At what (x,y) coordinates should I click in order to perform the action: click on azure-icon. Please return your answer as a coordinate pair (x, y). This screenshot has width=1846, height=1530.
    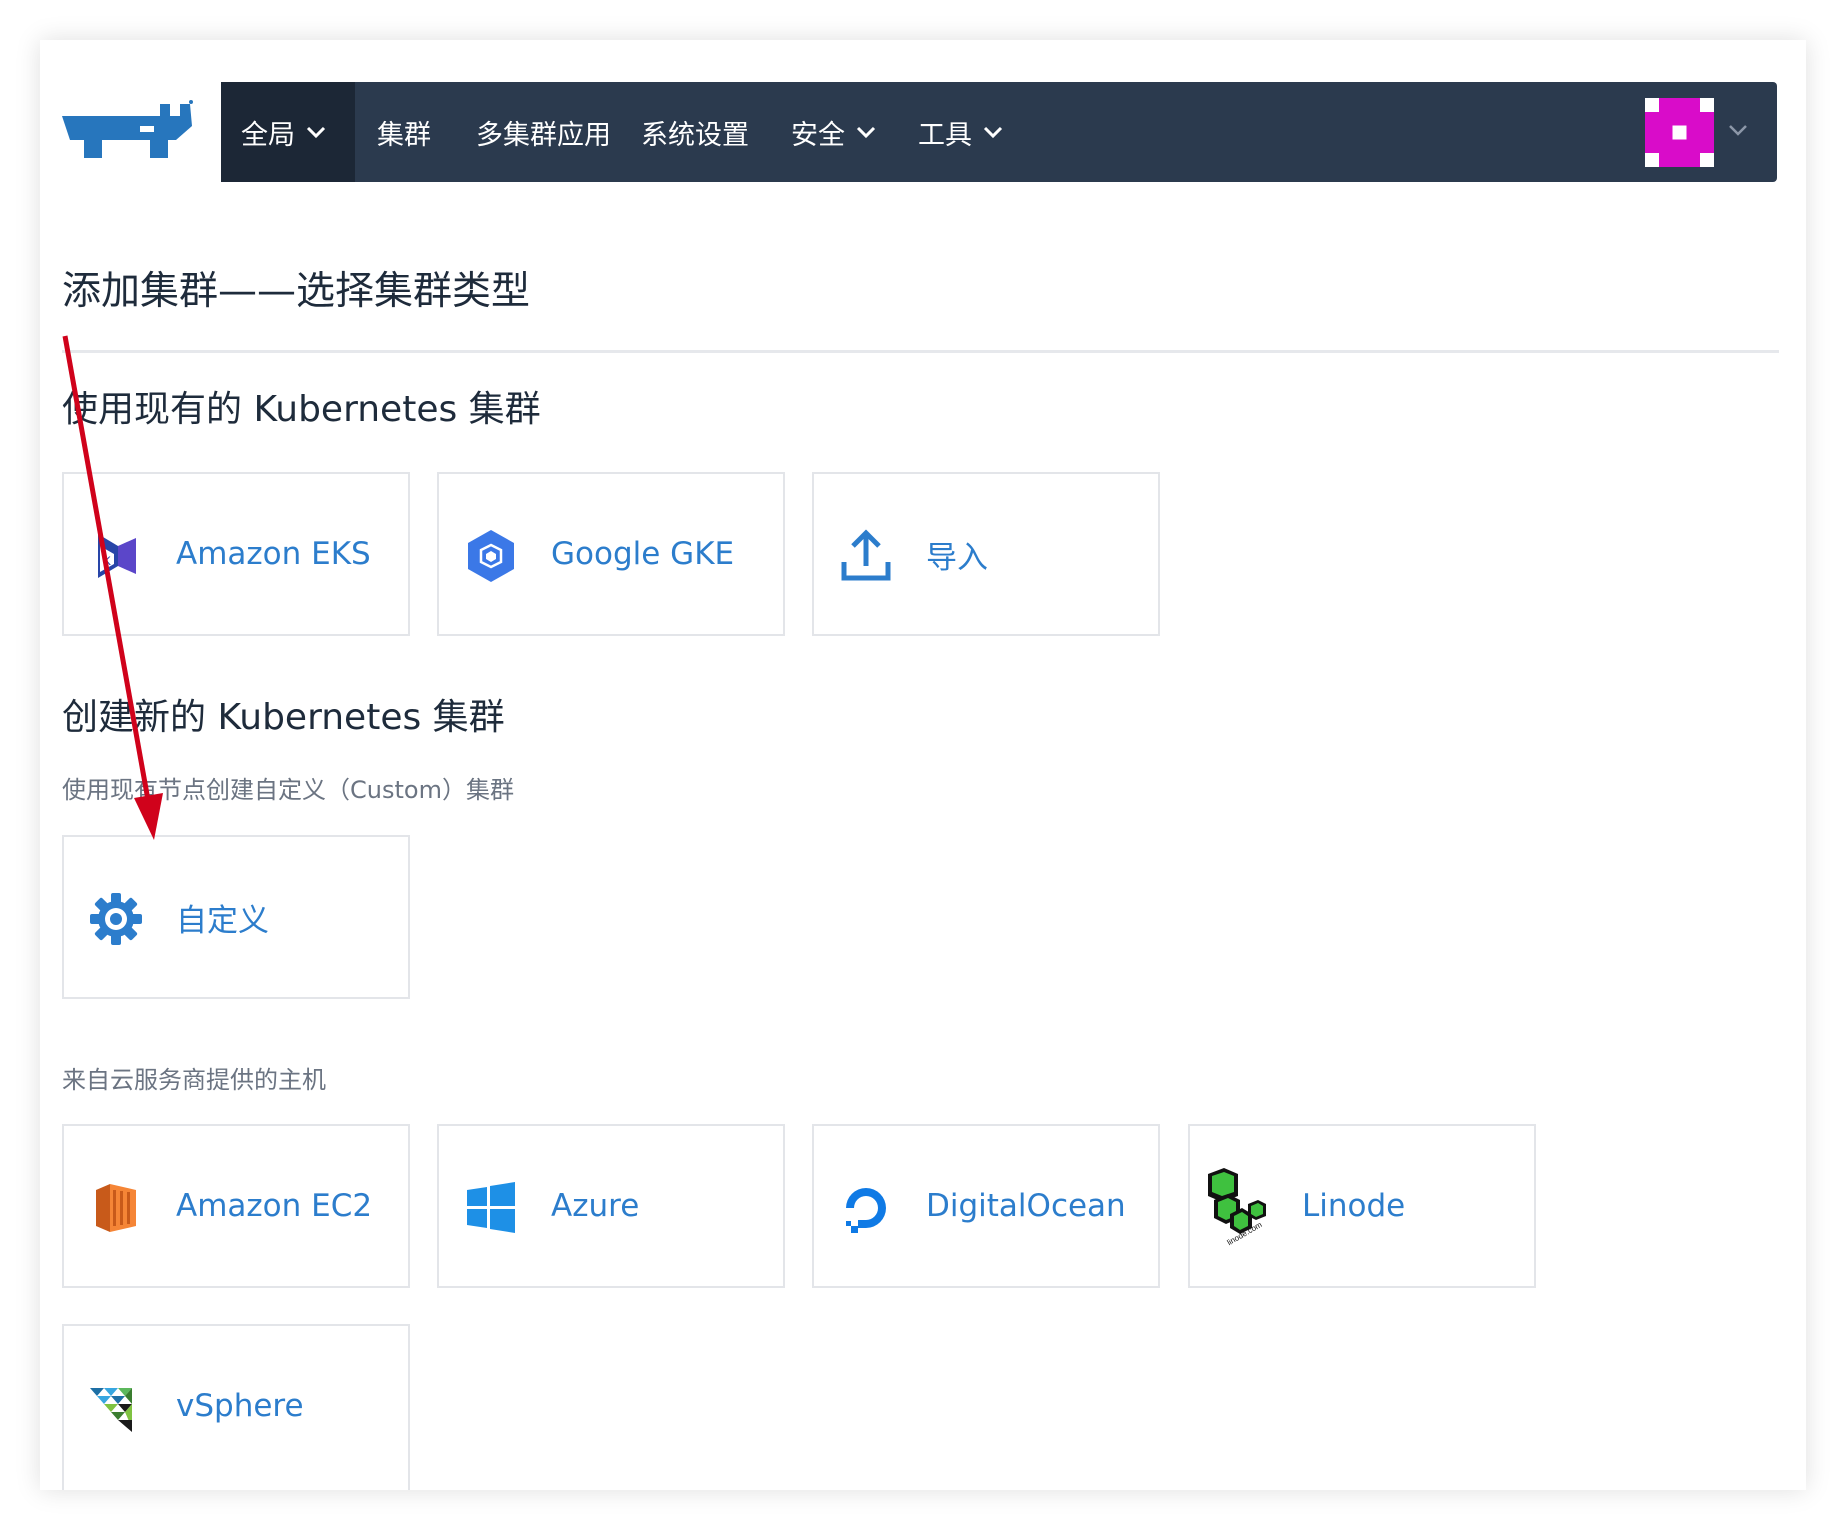
    Looking at the image, I should click on (491, 1207).